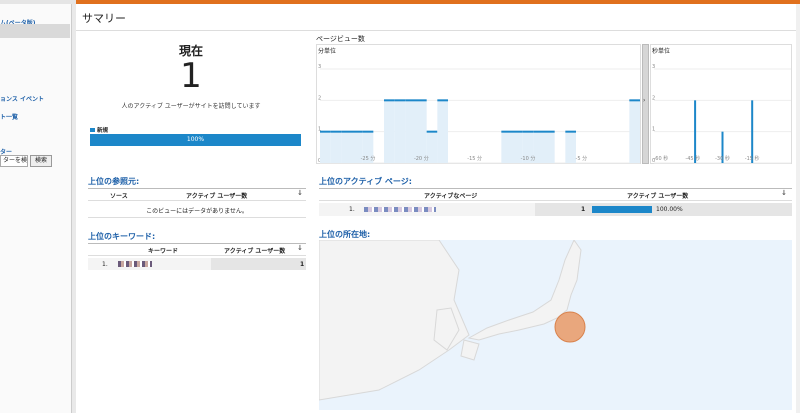 The height and width of the screenshot is (413, 800). Describe the element at coordinates (752, 158) in the screenshot. I see `x-tick-label: -15 秒` at that location.